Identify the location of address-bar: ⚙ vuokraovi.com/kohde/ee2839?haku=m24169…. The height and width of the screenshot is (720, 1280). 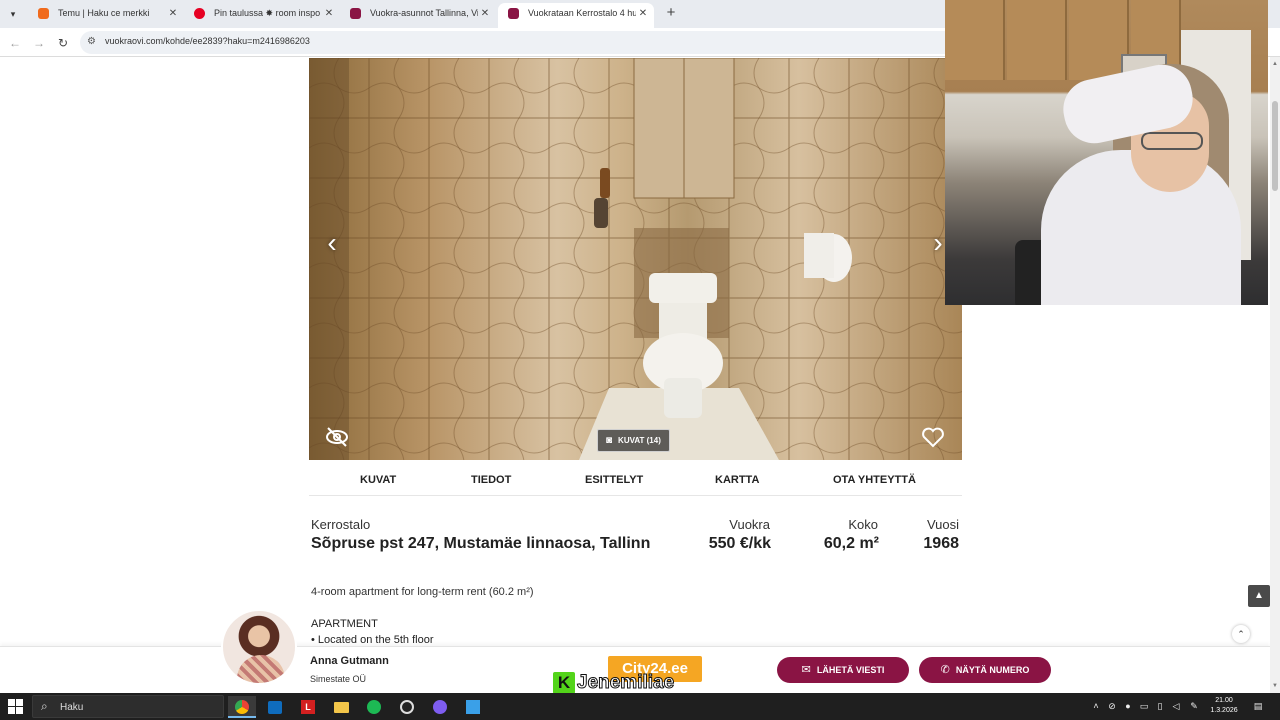
(530, 42).